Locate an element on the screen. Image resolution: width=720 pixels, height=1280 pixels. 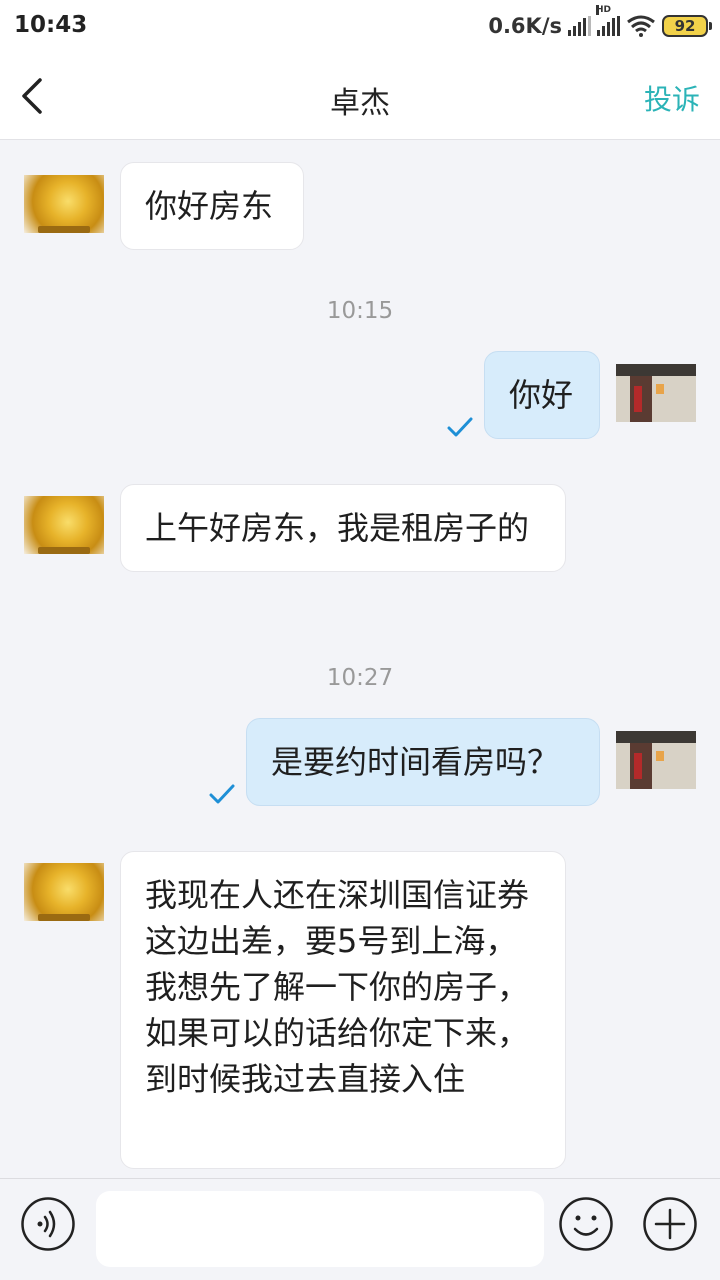
message-text: 上午好房东，我是租房子的 is located at coordinates (337, 528).